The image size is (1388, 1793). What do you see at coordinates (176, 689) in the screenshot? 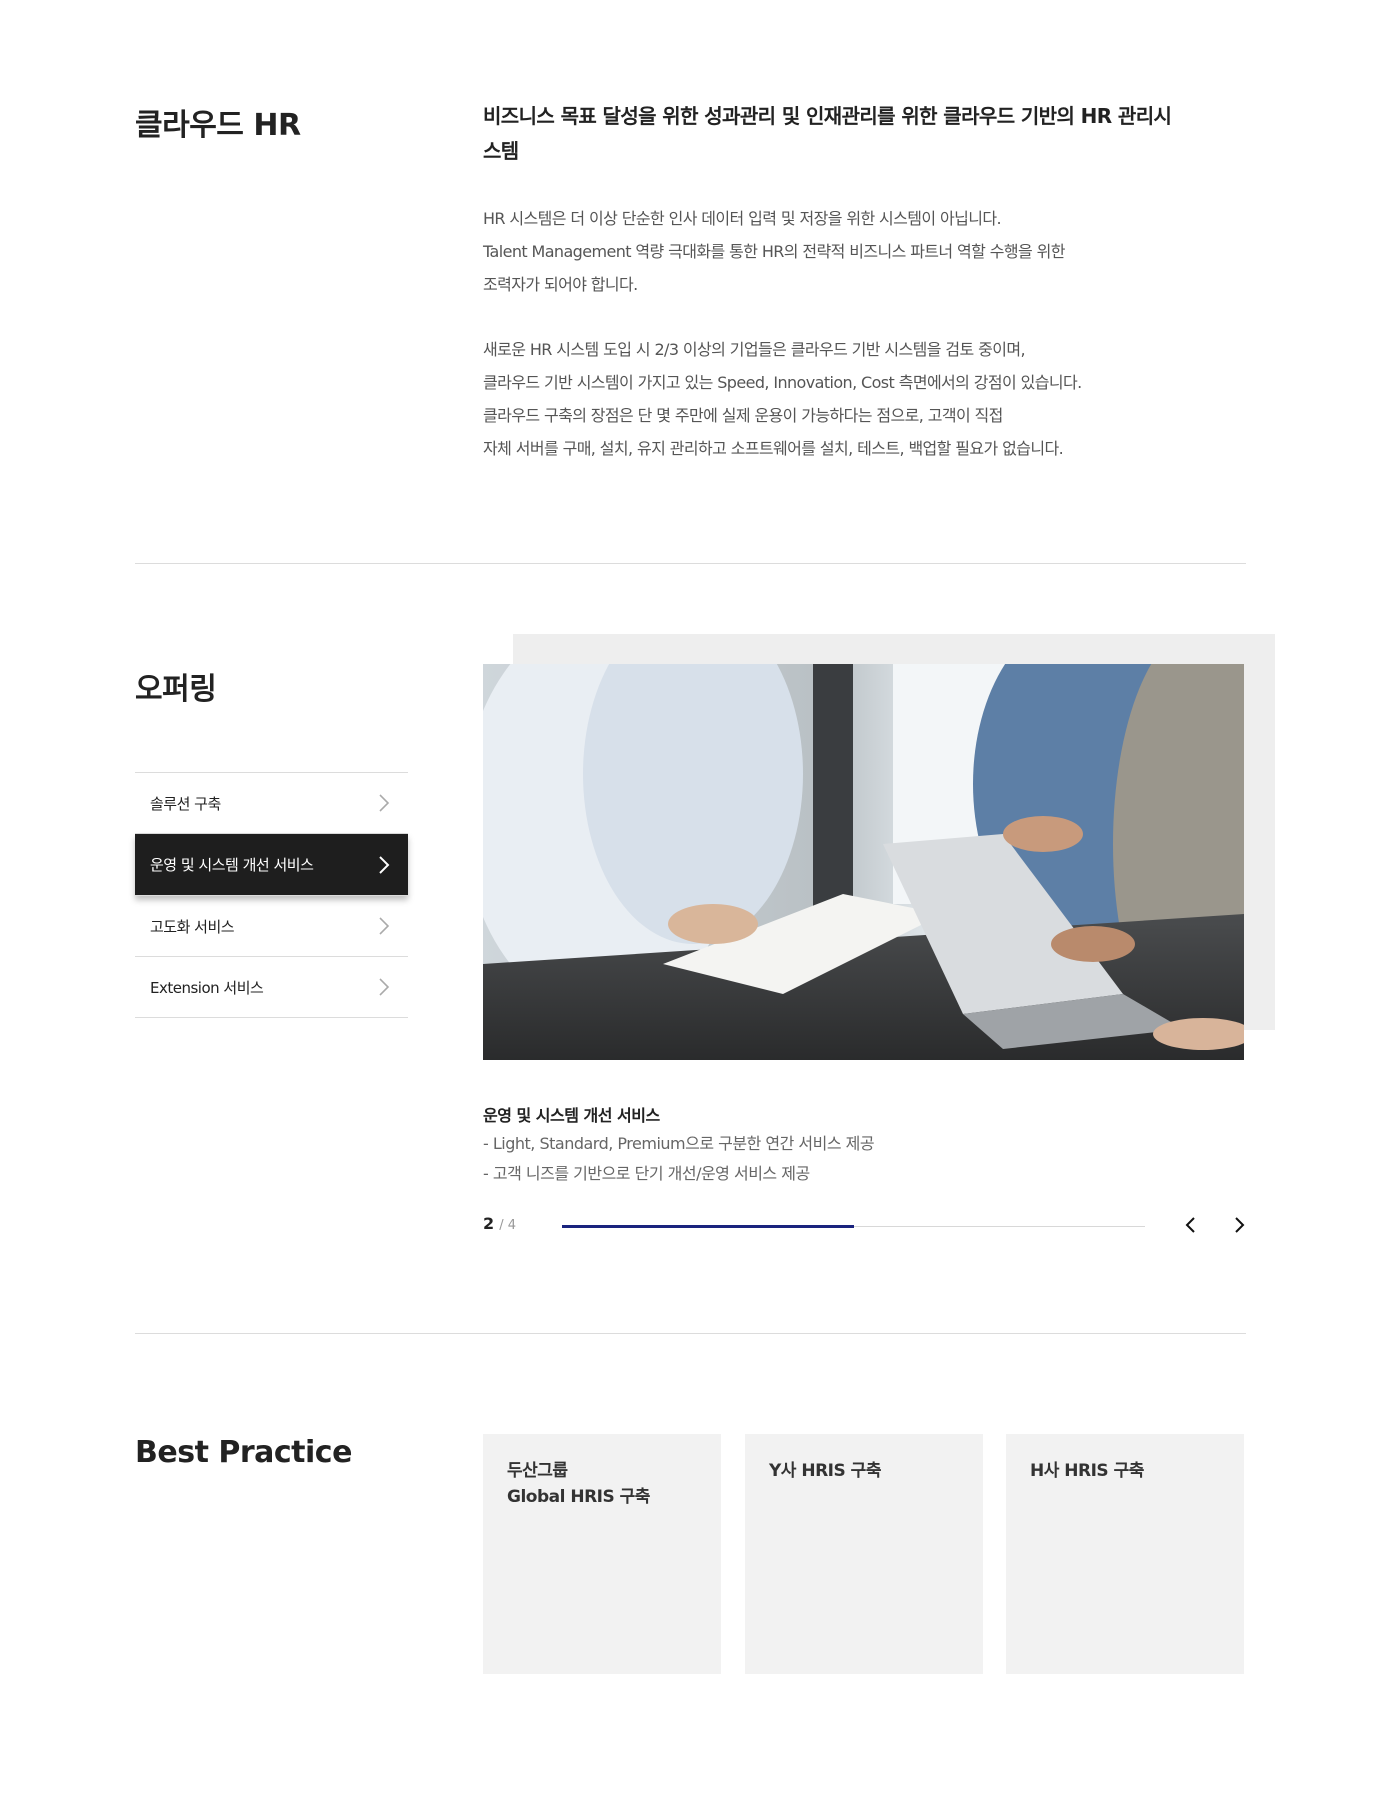
I see `section-title-offering: 오퍼링` at bounding box center [176, 689].